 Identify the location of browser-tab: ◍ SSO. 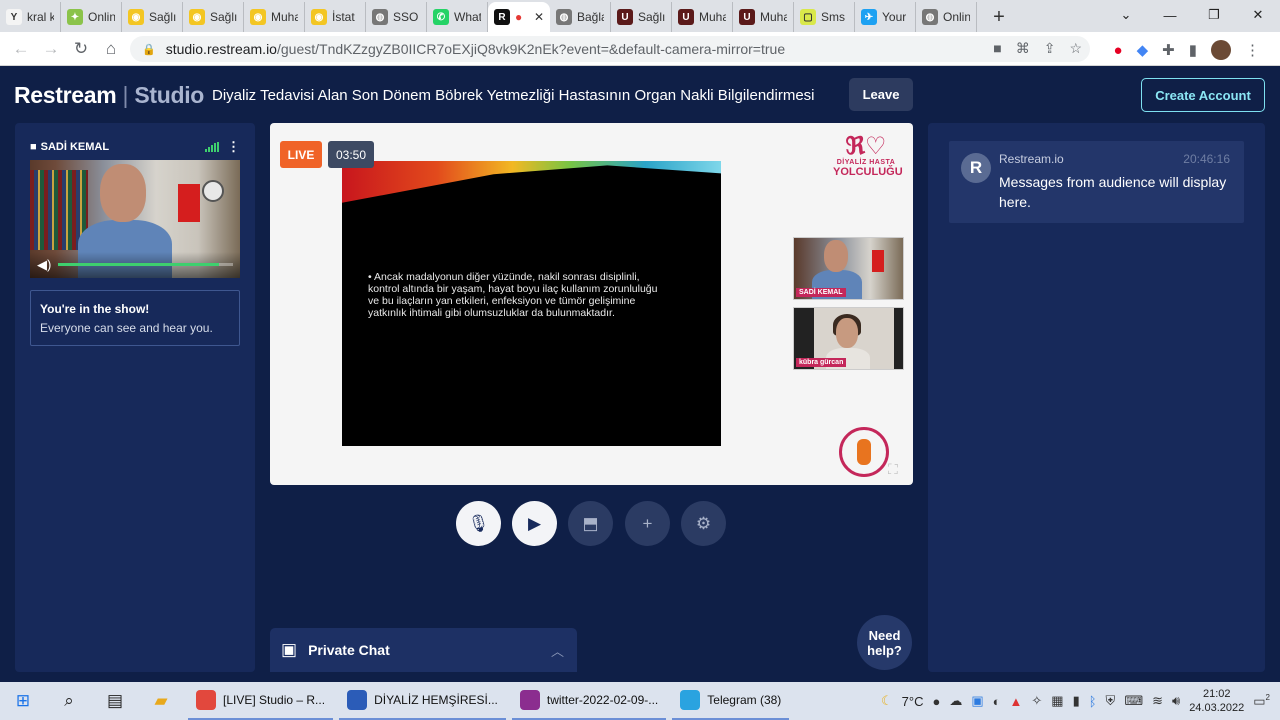
(396, 17).